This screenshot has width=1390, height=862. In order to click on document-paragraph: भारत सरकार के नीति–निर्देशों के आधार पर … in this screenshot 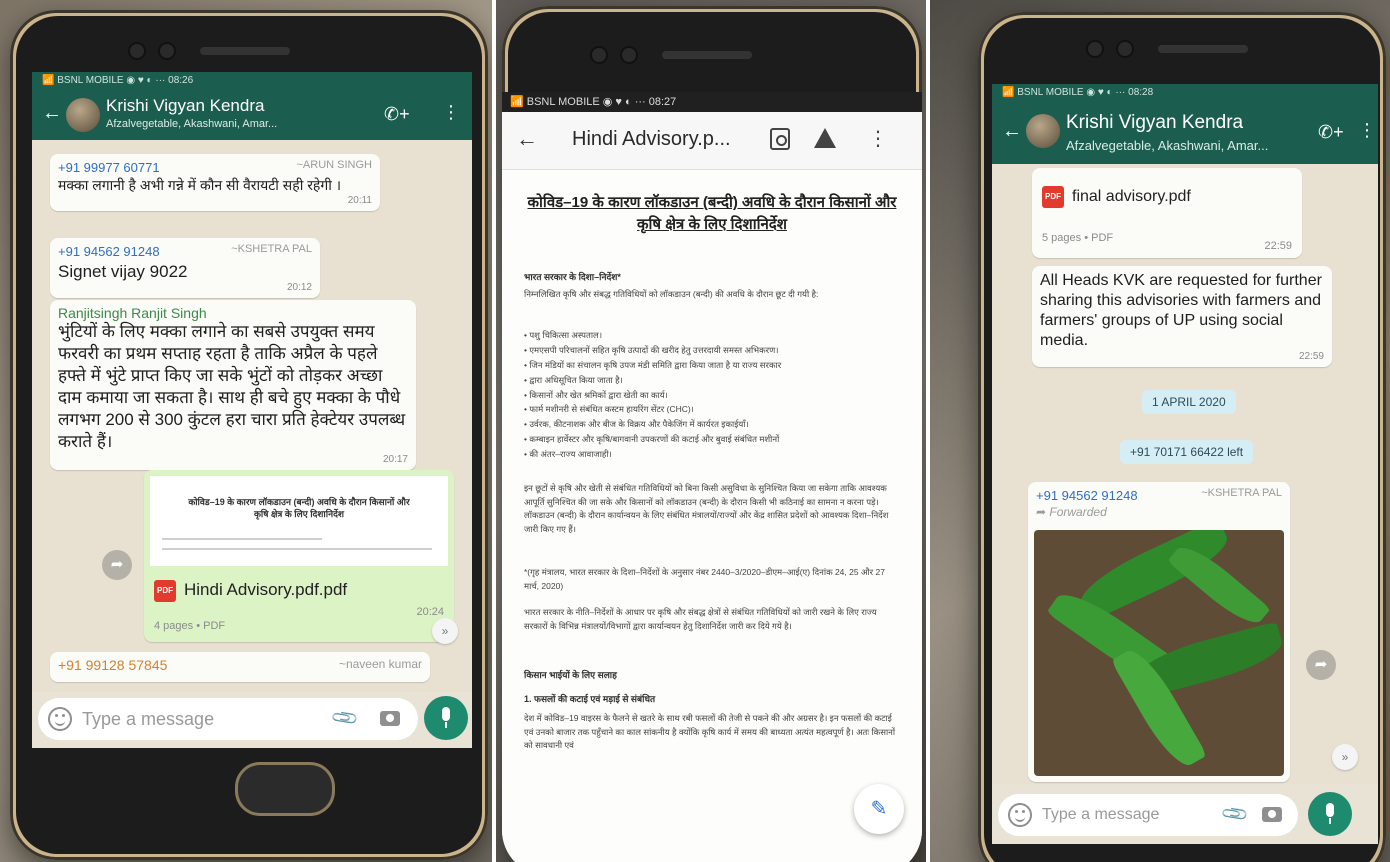, I will do `click(700, 619)`.